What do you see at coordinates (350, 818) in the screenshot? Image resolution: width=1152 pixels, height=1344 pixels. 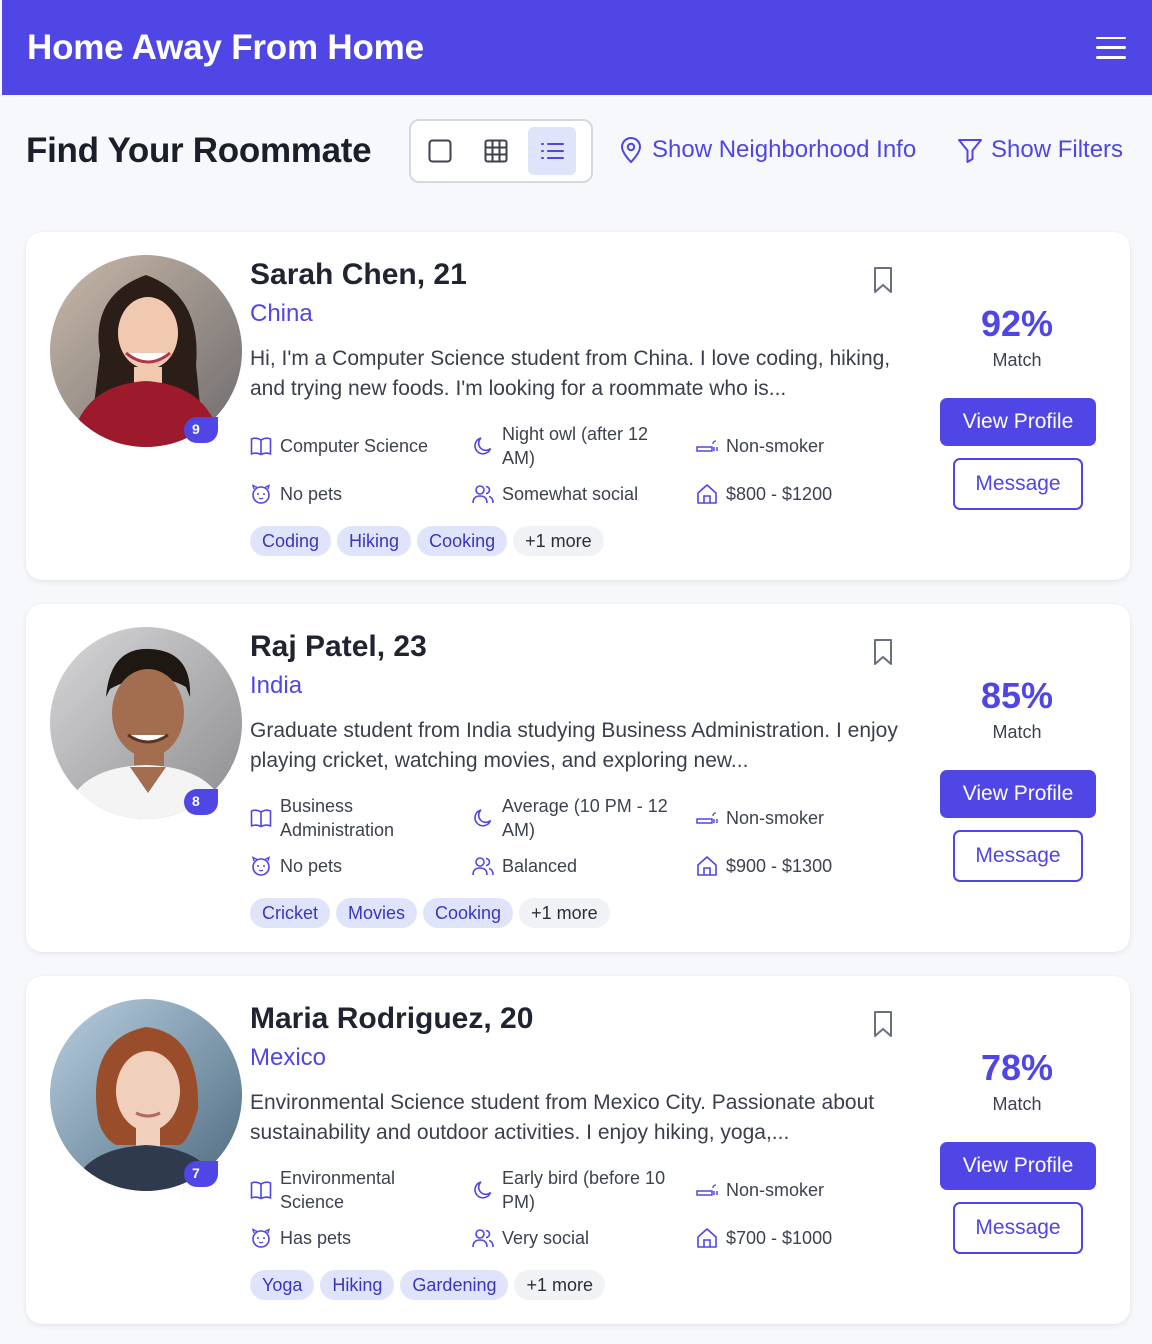 I see `major-attr: Business Administration` at bounding box center [350, 818].